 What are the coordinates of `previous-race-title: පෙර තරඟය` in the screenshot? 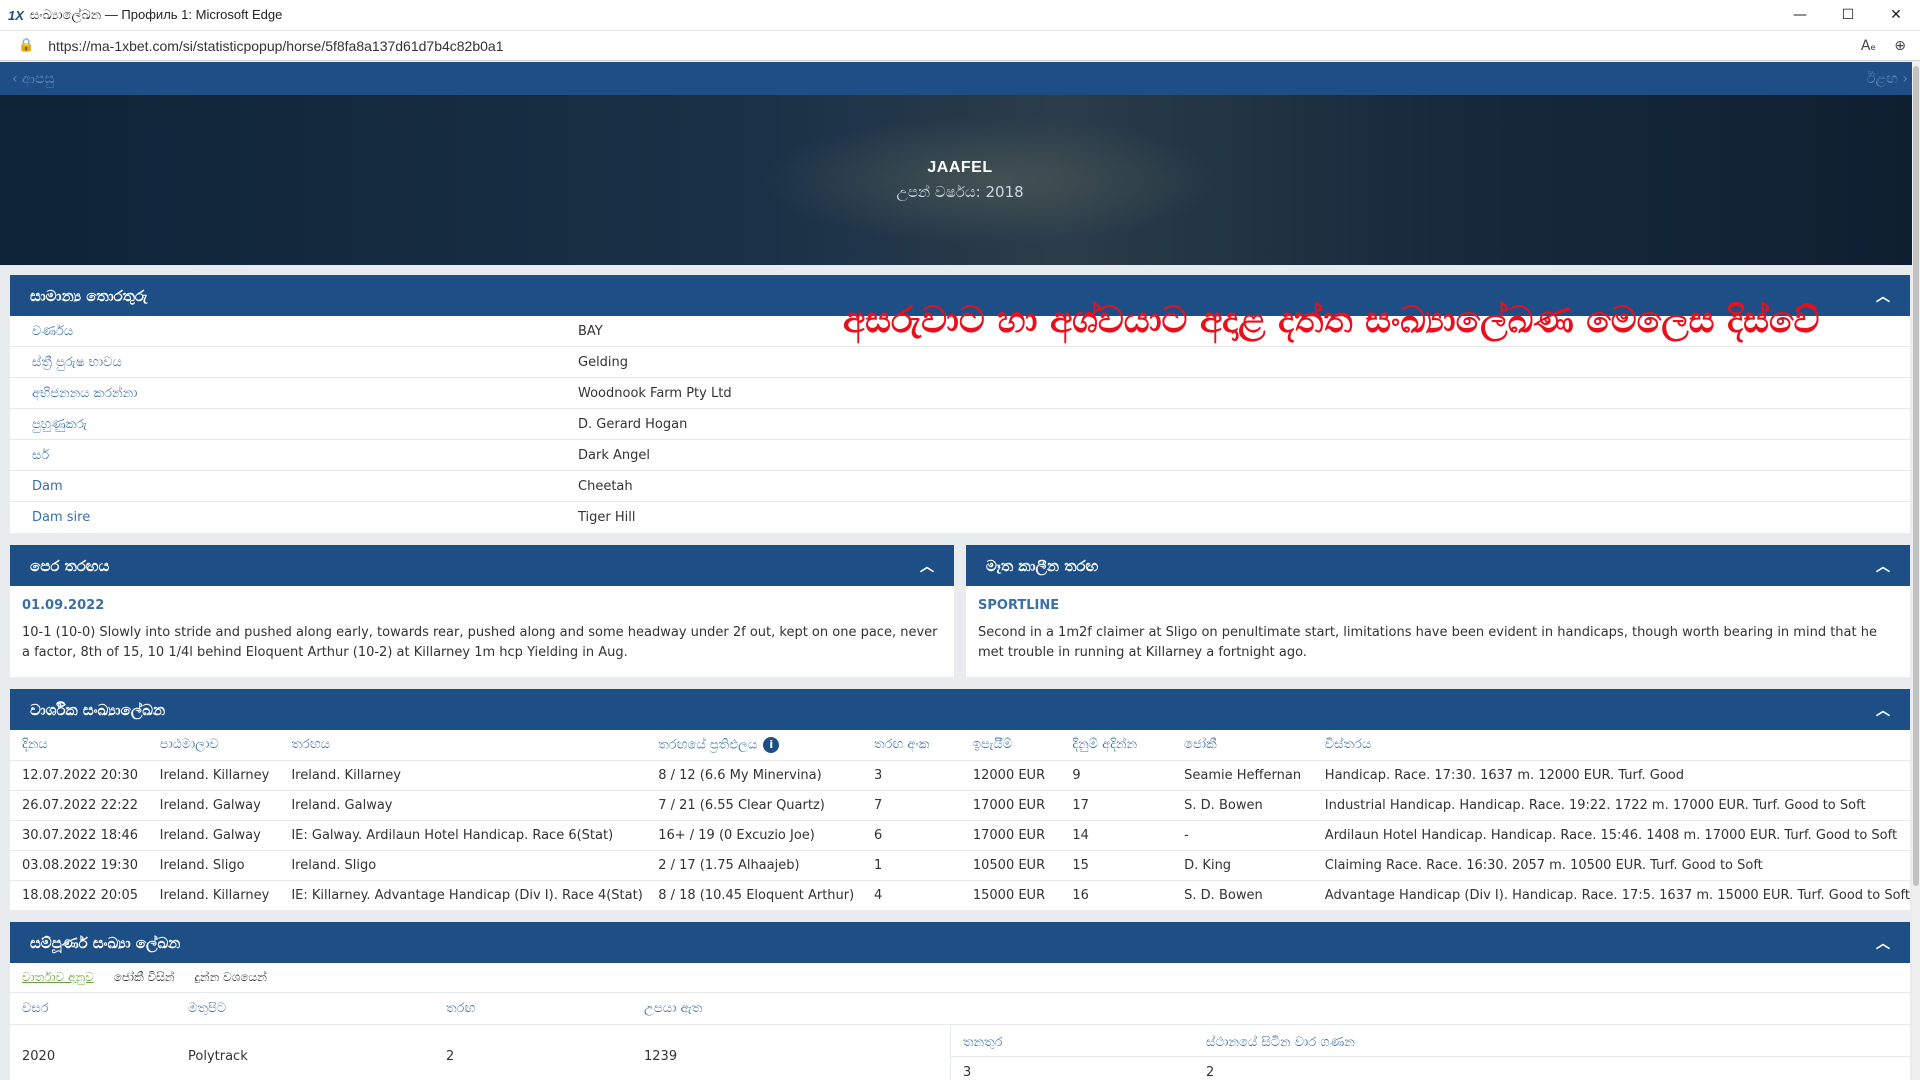 It's located at (70, 565).